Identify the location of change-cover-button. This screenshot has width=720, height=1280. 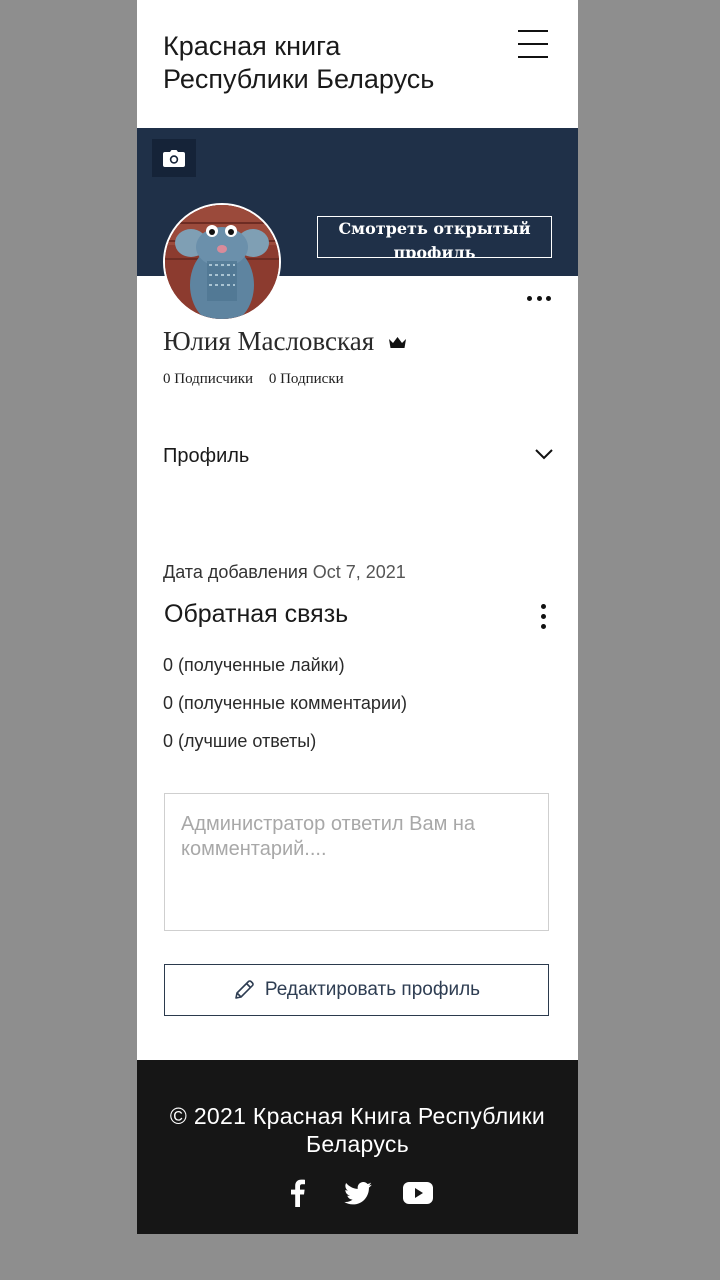
(174, 158).